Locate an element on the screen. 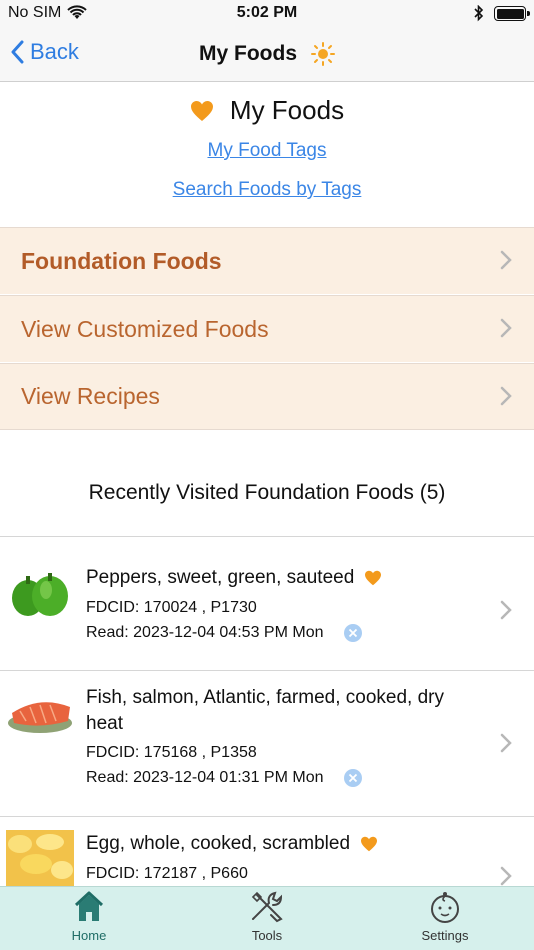 Image resolution: width=534 pixels, height=950 pixels. my-food-tags-link: My Food Tags is located at coordinates (267, 151).